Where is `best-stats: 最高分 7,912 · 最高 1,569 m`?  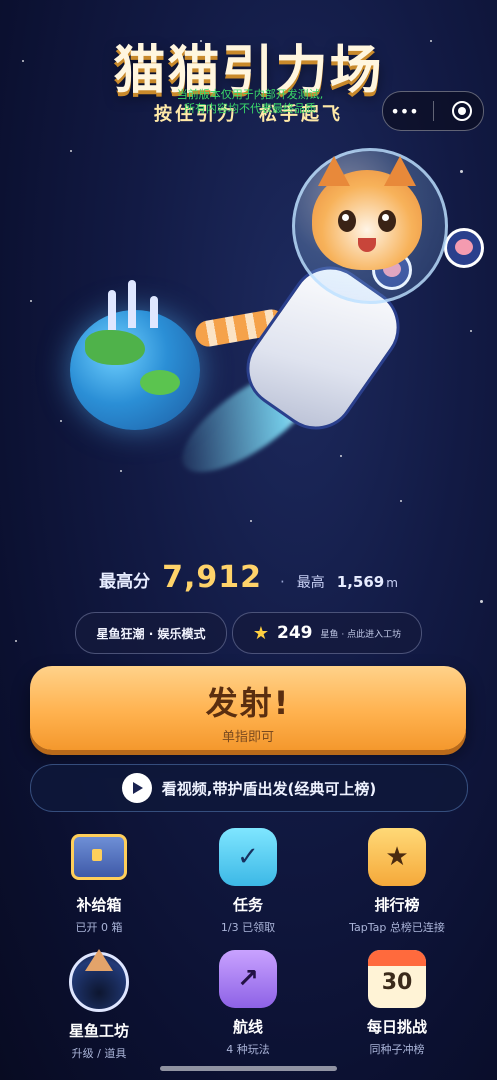 best-stats: 最高分 7,912 · 最高 1,569 m is located at coordinates (248, 577).